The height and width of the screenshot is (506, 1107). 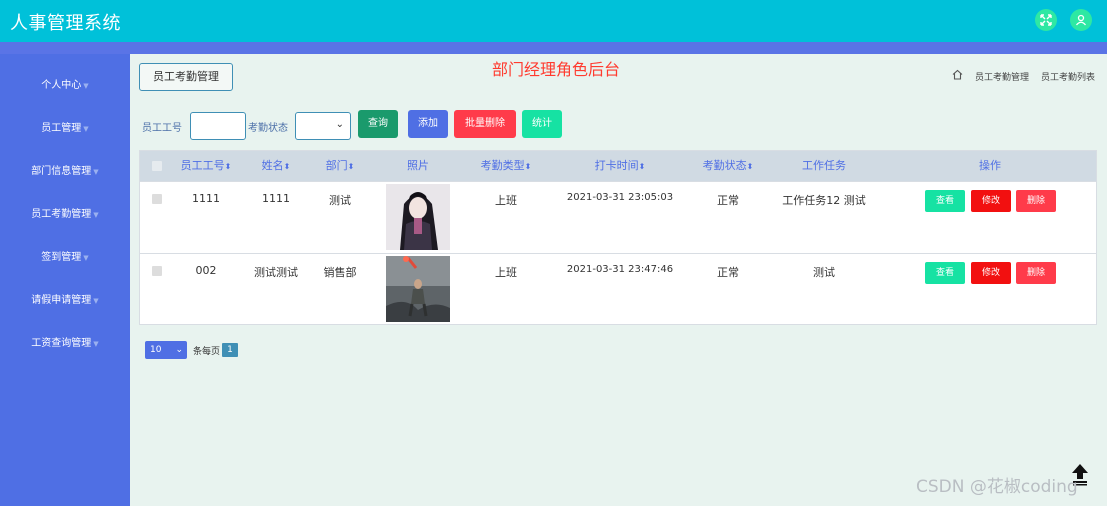 I want to click on home-icon, so click(x=957, y=76).